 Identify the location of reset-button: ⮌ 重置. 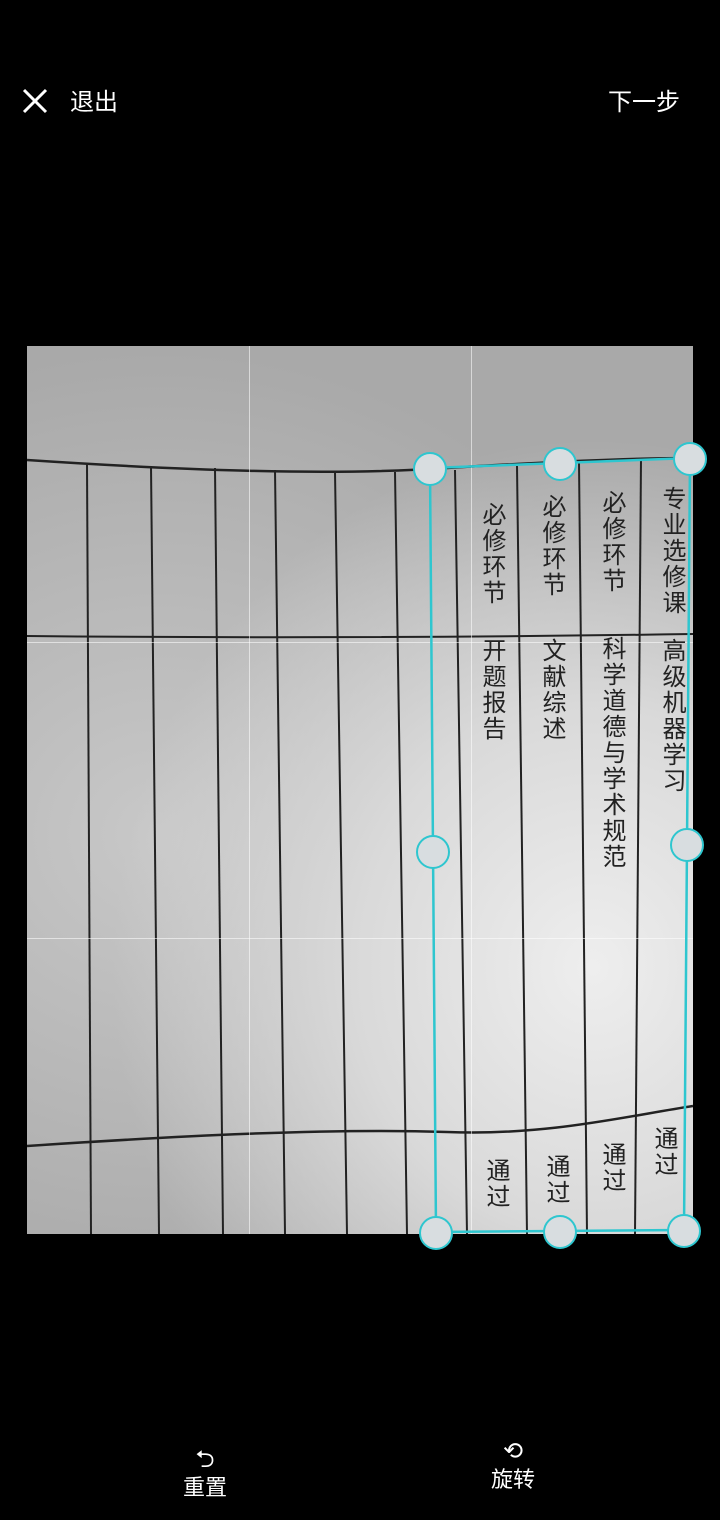
(205, 1474).